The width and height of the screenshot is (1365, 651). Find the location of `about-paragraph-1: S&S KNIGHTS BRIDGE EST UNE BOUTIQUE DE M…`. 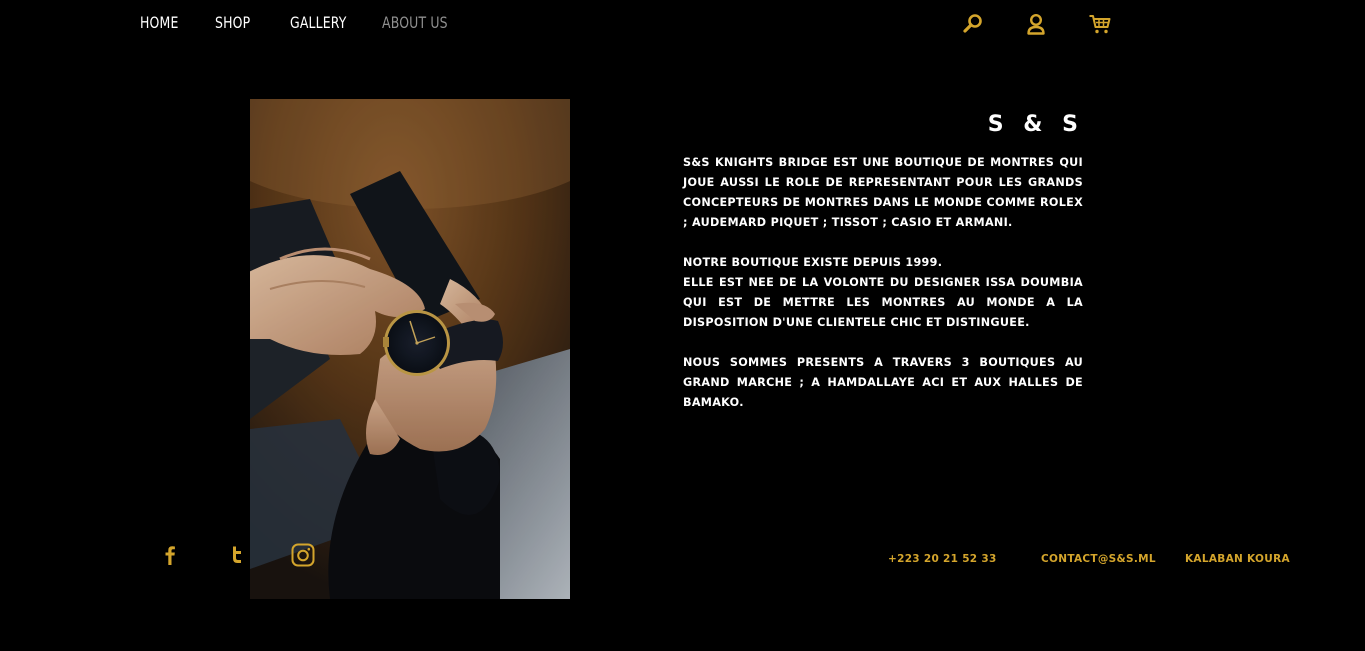

about-paragraph-1: S&S KNIGHTS BRIDGE EST UNE BOUTIQUE DE M… is located at coordinates (883, 192).